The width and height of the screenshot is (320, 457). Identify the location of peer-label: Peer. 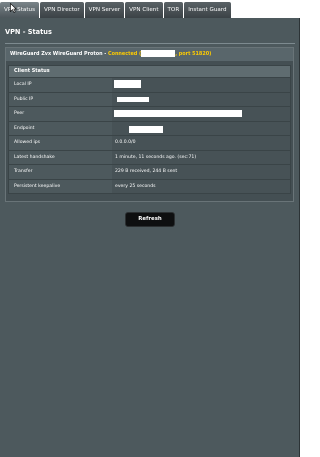
(60, 114).